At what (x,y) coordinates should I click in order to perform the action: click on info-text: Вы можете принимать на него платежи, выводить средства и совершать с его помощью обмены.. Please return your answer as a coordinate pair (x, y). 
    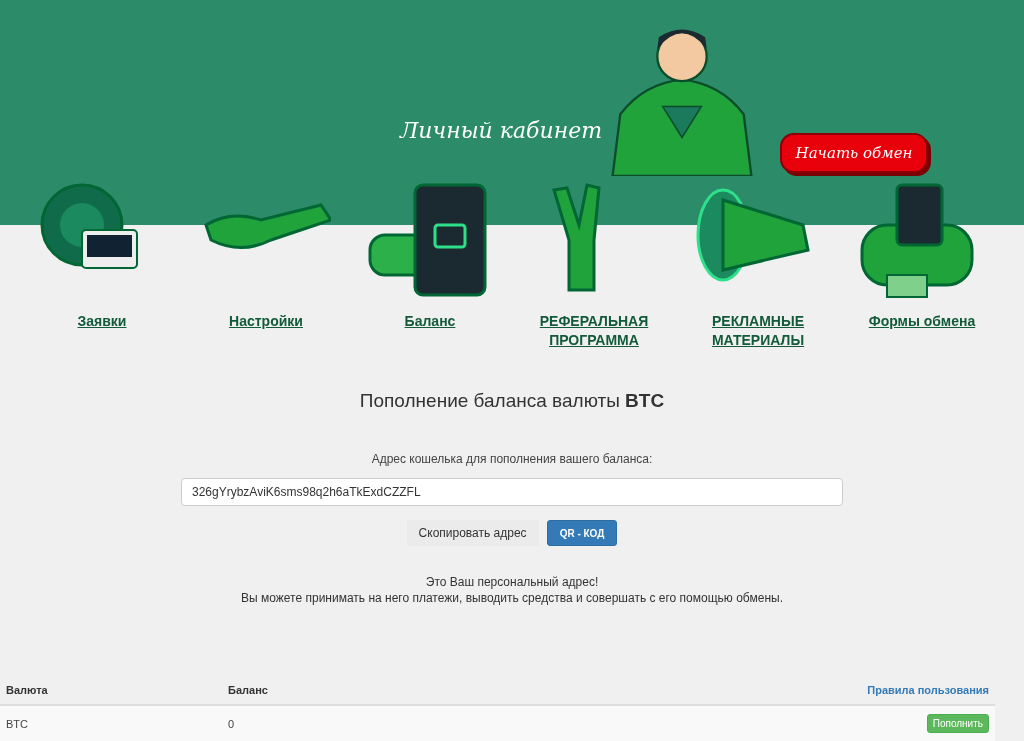
    Looking at the image, I should click on (512, 598).